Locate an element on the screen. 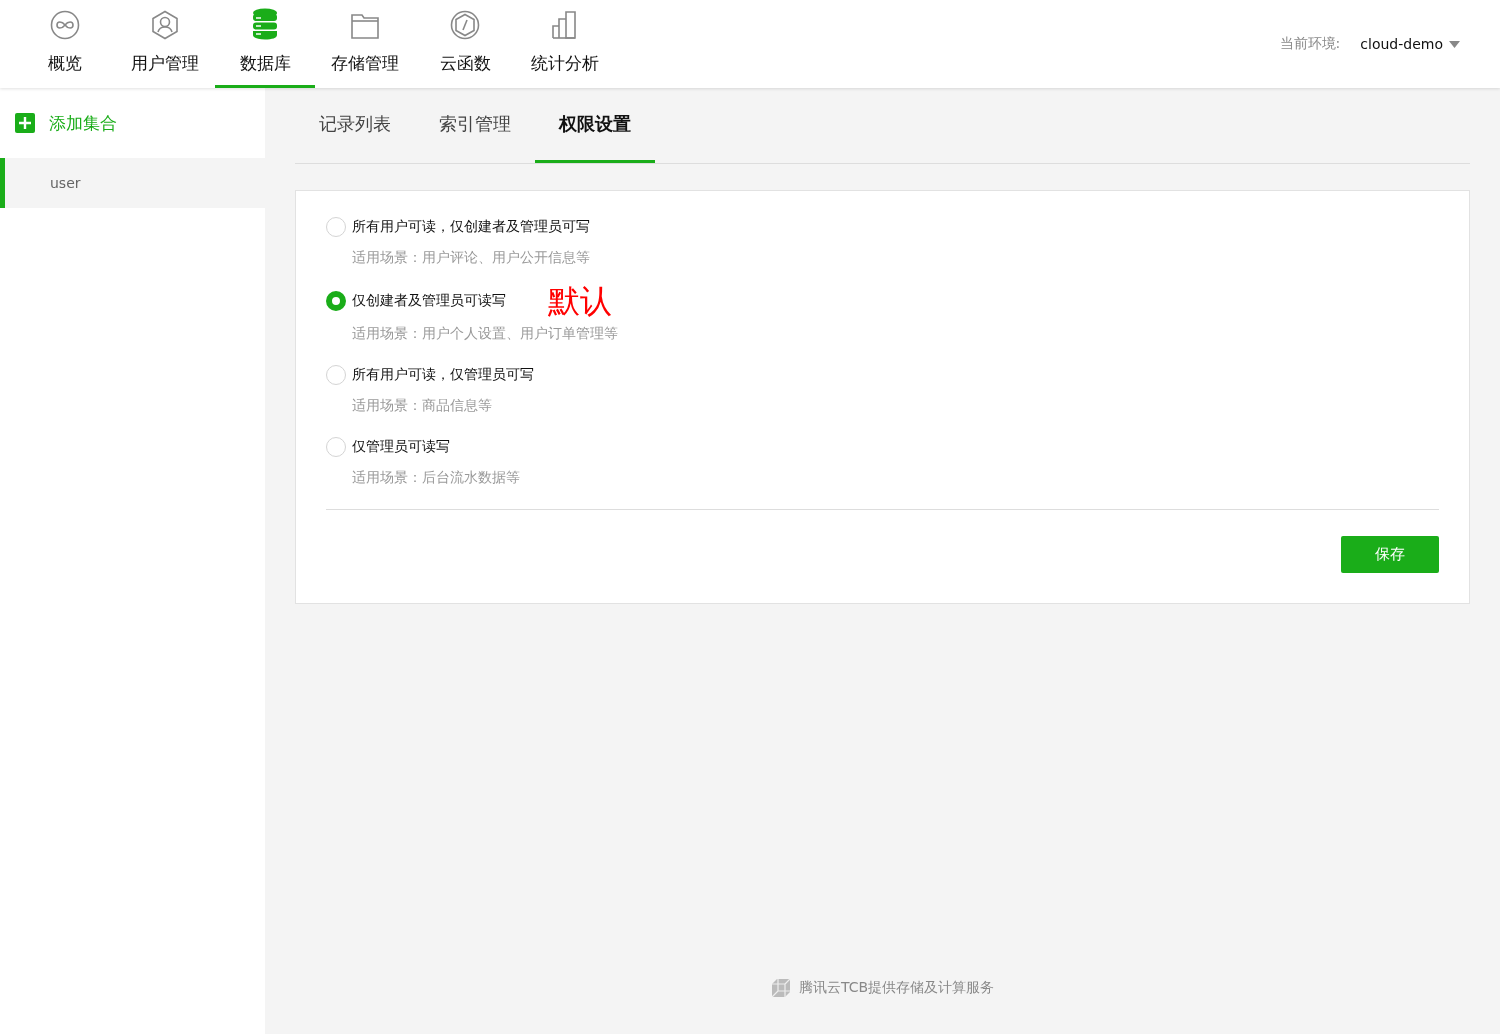  option-hint: 适用场景：用户个人设置、用户订单管理等 is located at coordinates (485, 334).